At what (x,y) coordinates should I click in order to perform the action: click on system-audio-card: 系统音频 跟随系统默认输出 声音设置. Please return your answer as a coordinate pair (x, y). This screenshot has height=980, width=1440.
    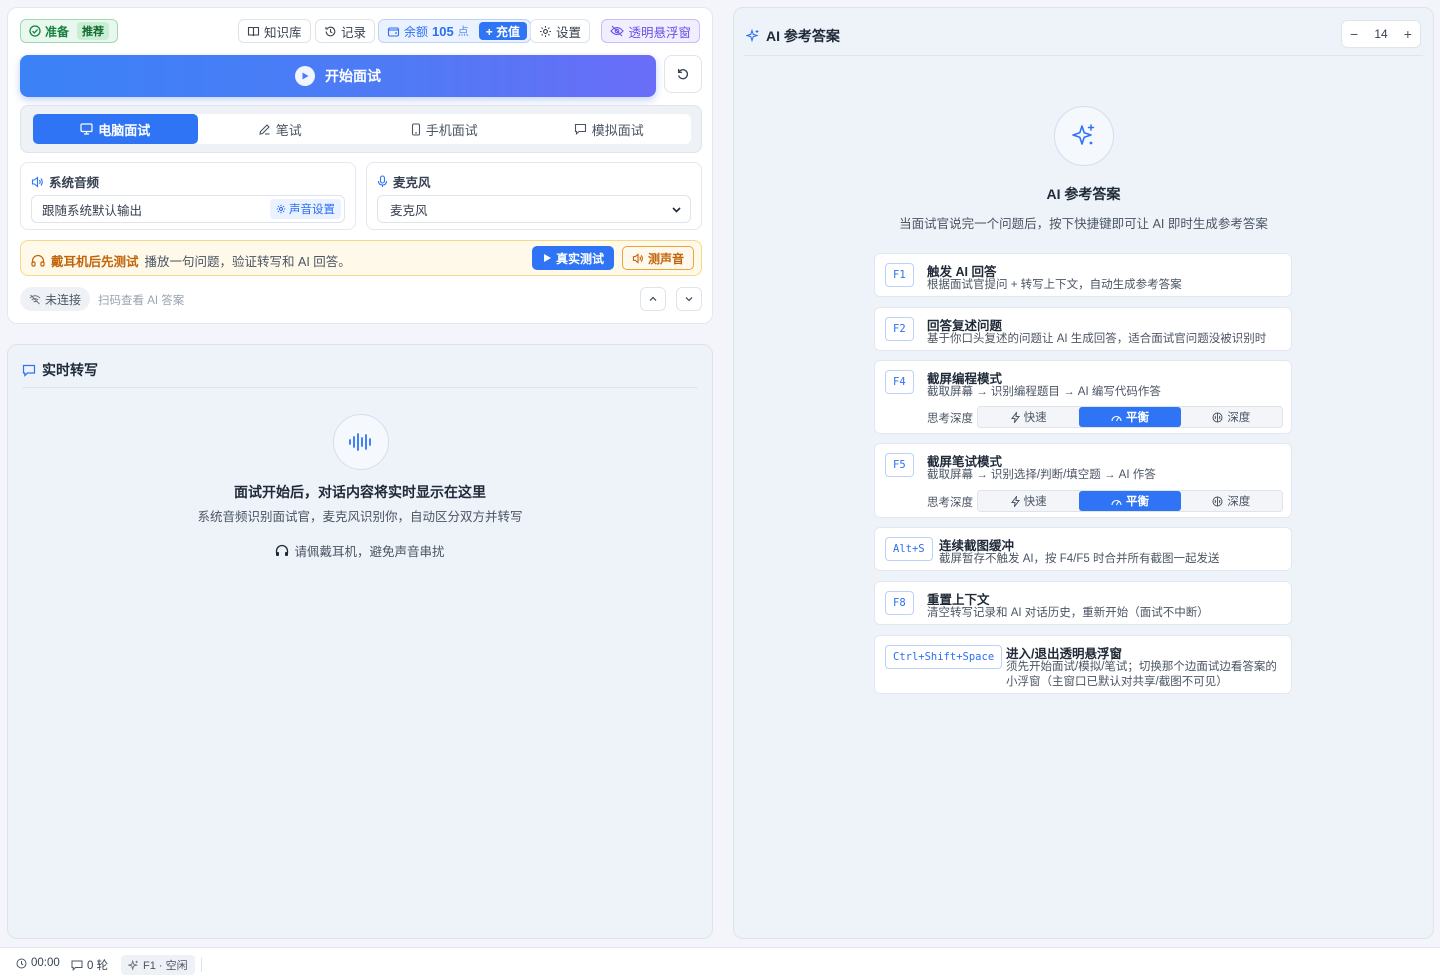
    Looking at the image, I should click on (188, 196).